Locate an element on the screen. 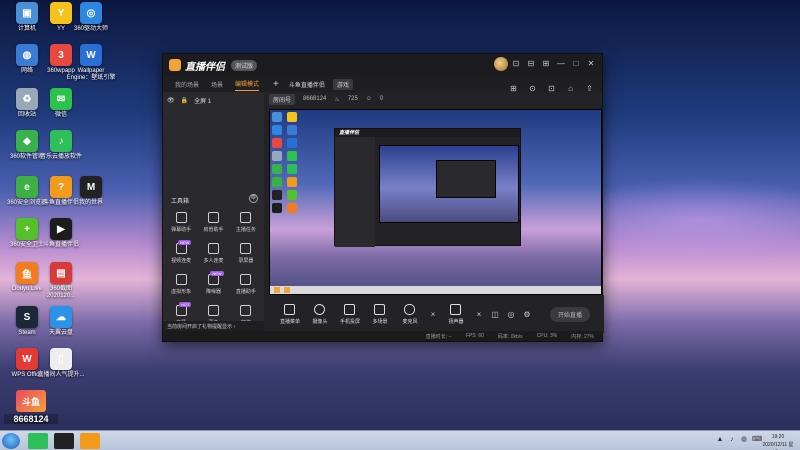  screenshot-icon: ⊡ is located at coordinates (551, 88).